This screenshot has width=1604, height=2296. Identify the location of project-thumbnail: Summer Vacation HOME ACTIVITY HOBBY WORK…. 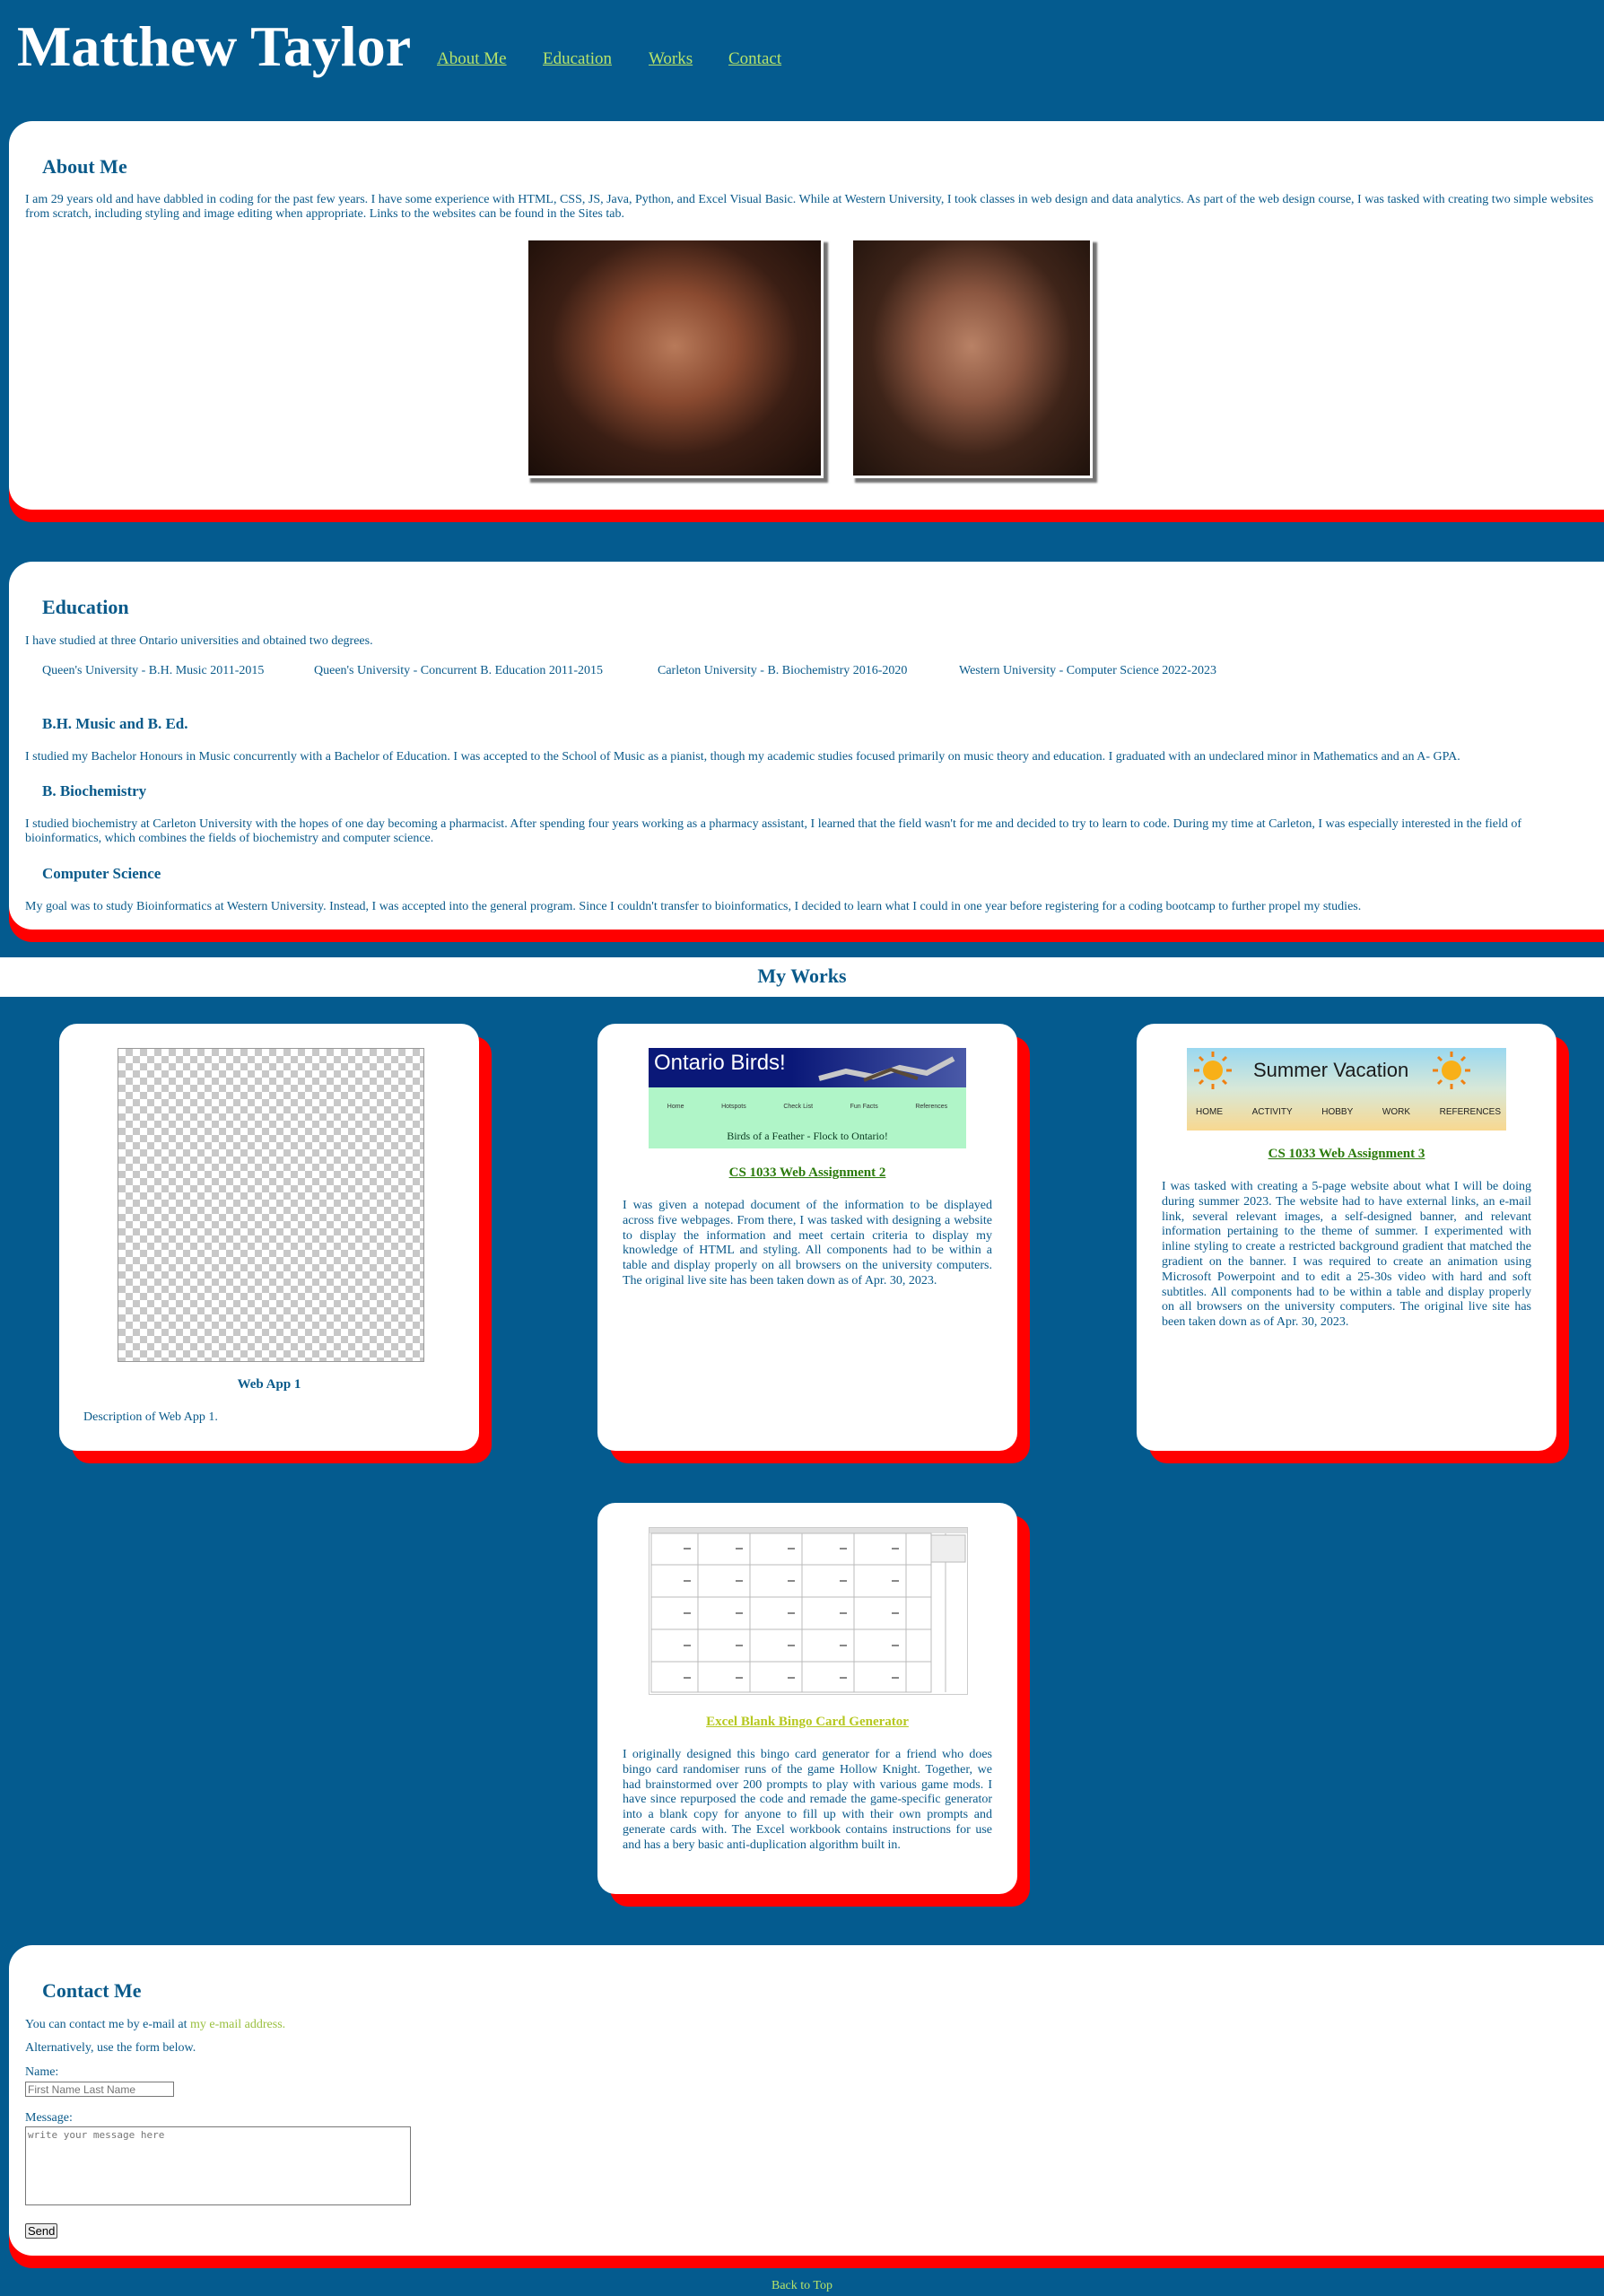
(1346, 1090).